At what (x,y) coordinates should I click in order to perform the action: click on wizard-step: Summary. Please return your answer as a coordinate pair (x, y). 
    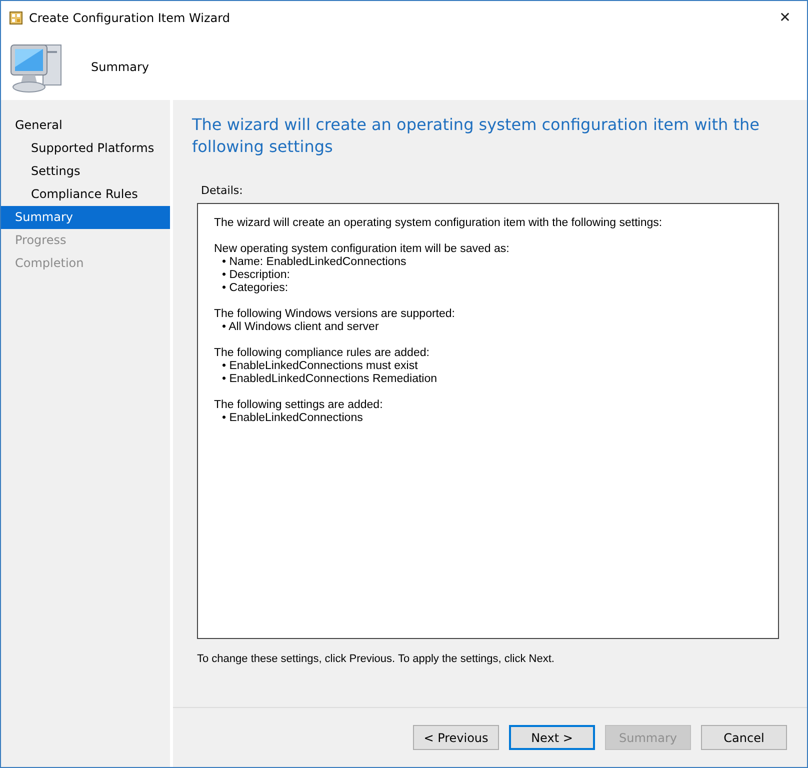
    Looking at the image, I should click on (85, 217).